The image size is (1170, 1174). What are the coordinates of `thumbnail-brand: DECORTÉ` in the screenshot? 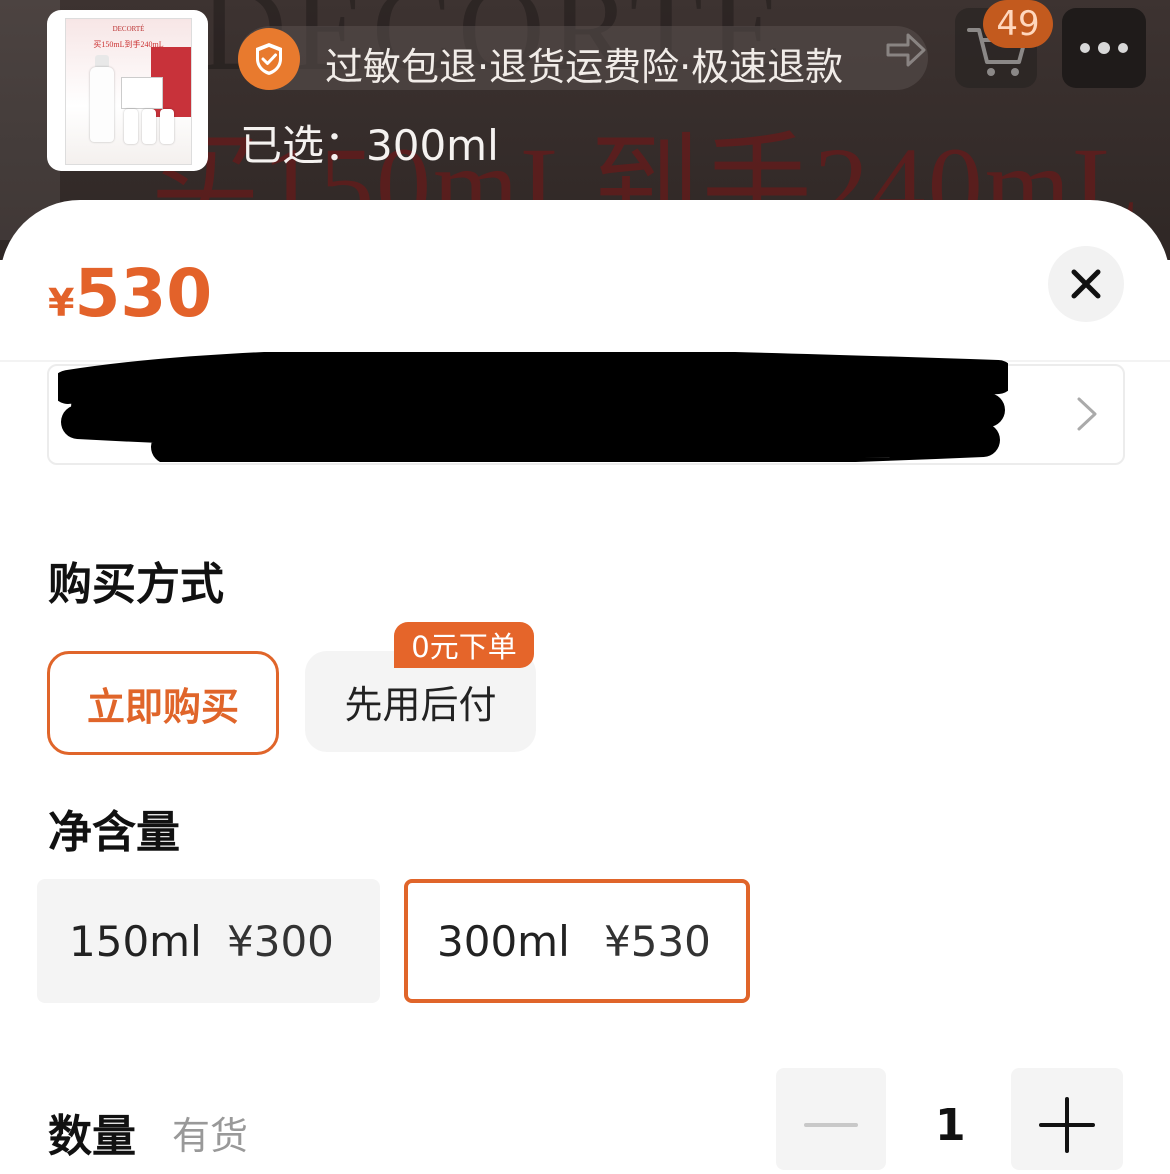 It's located at (128, 29).